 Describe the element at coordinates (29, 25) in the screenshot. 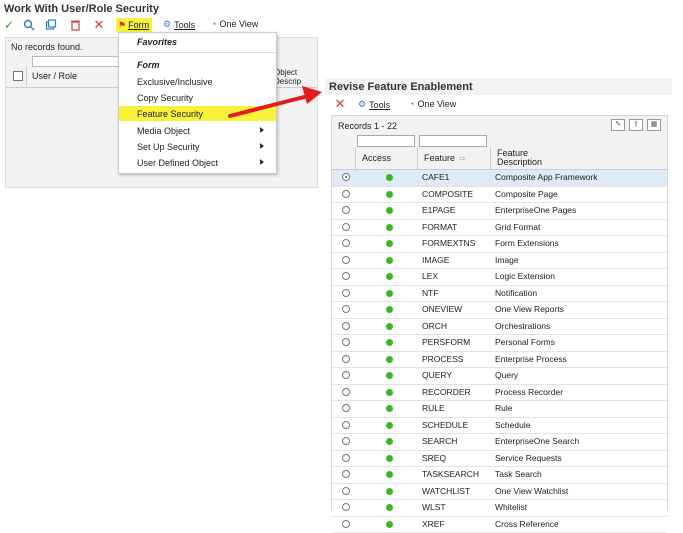

I see `search-icon` at that location.